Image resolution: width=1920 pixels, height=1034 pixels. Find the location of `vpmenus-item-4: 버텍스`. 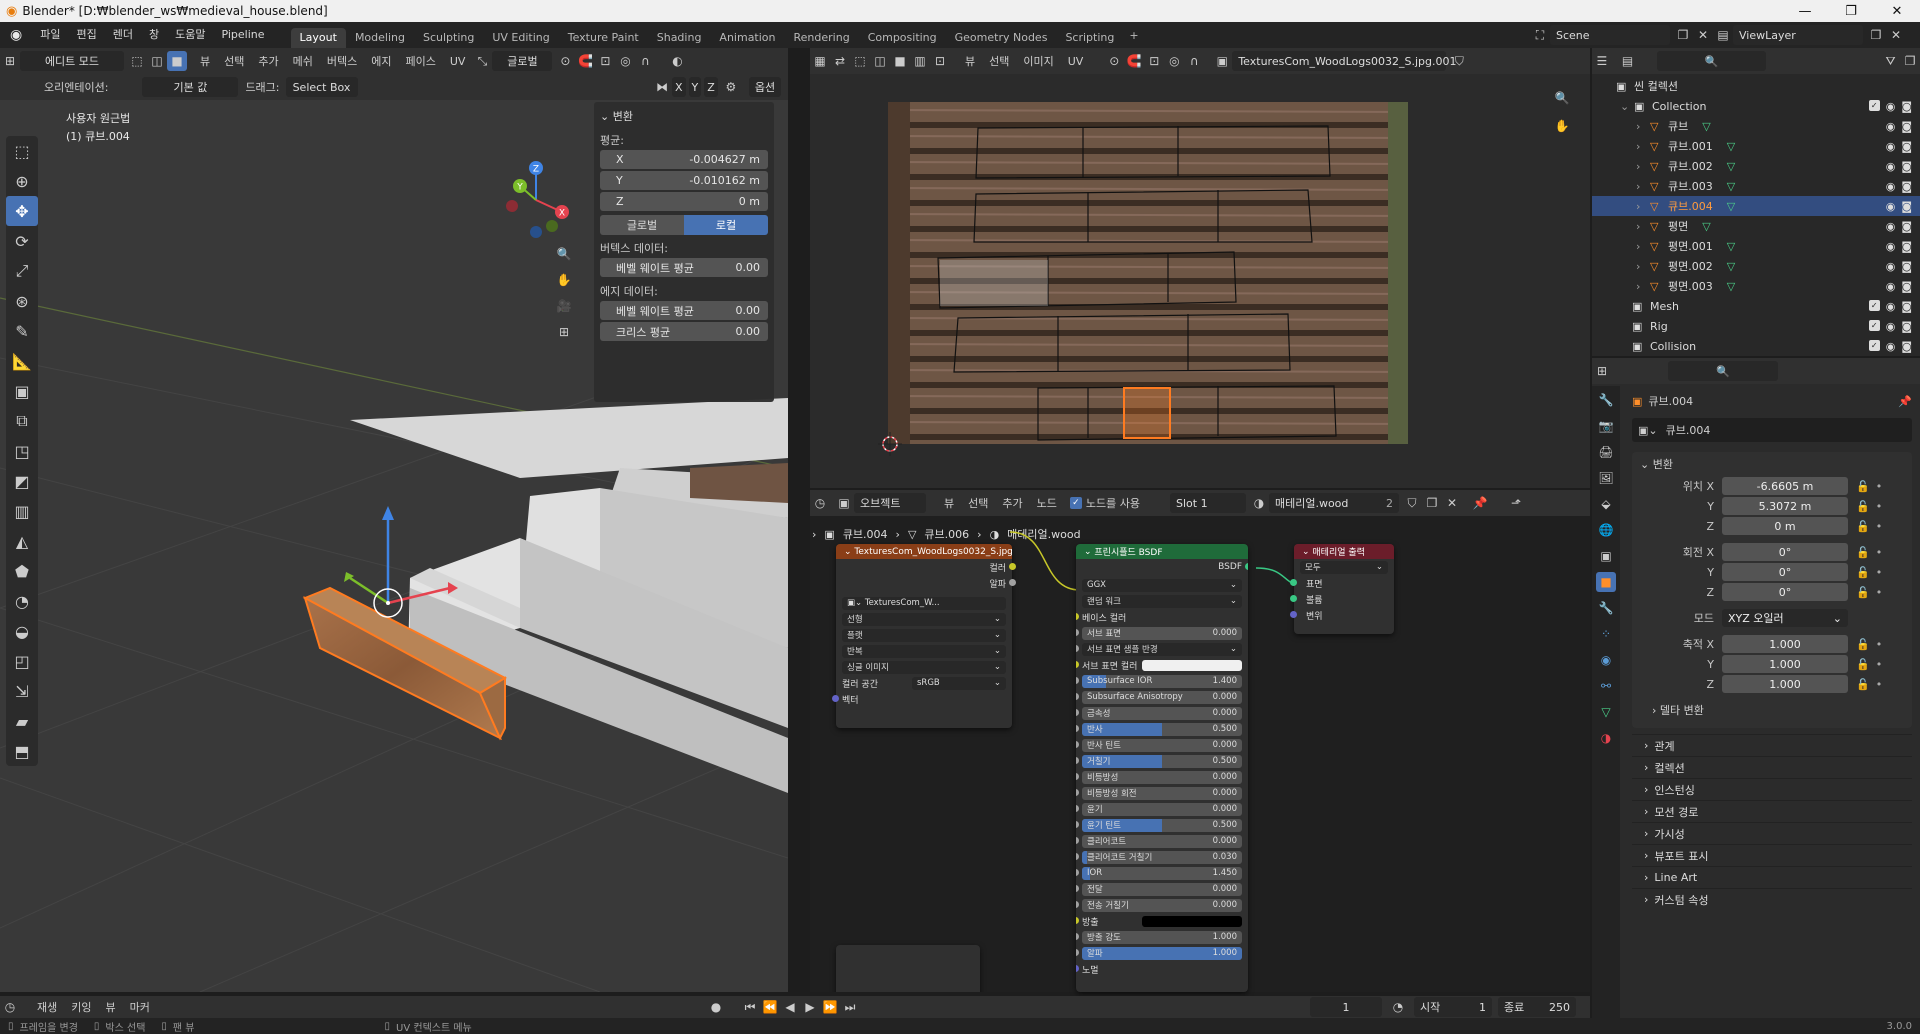

vpmenus-item-4: 버텍스 is located at coordinates (342, 61).